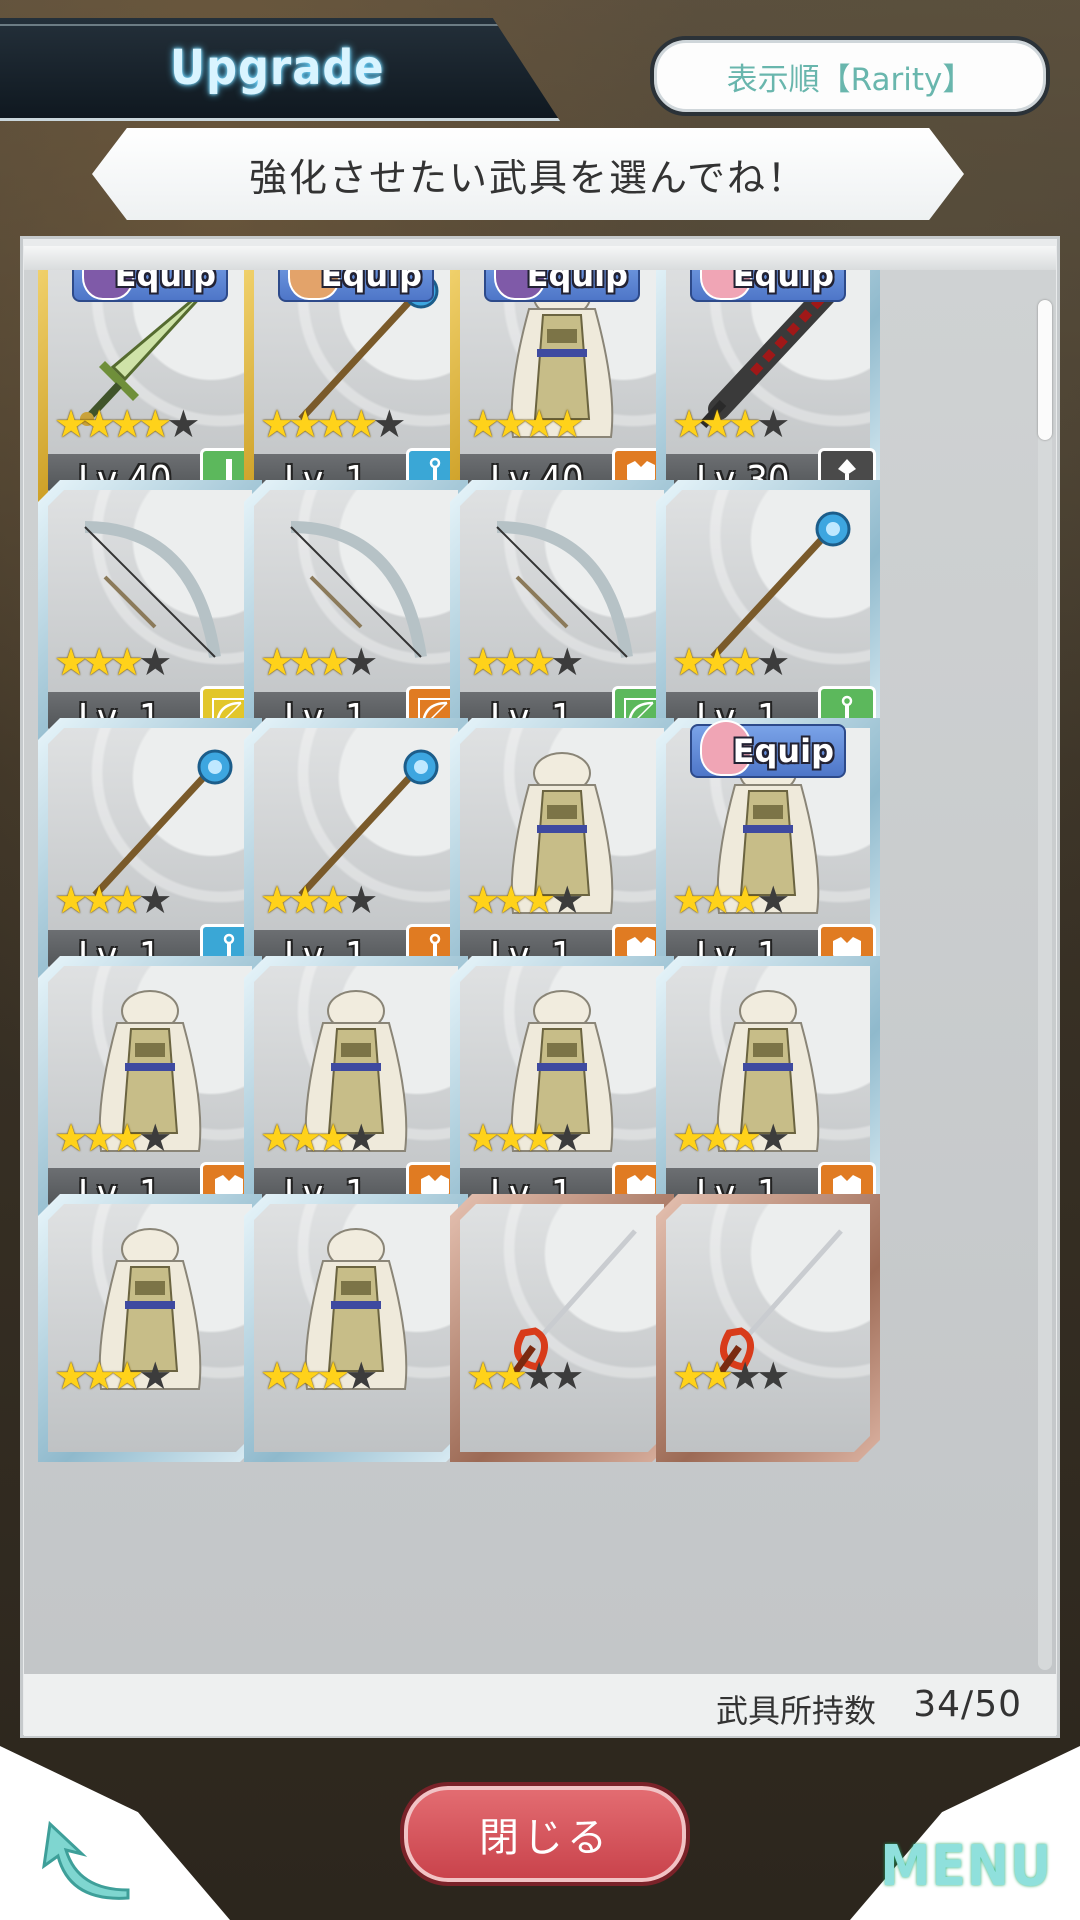 This screenshot has height=1920, width=1080. What do you see at coordinates (768, 390) in the screenshot?
I see `item-card: Equip★★★★Lv 30` at bounding box center [768, 390].